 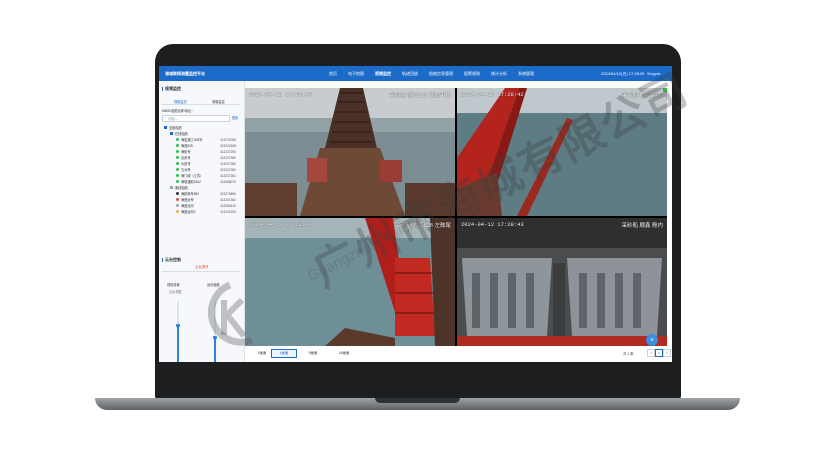 I want to click on search-placeholder: 请输入, so click(x=173, y=119).